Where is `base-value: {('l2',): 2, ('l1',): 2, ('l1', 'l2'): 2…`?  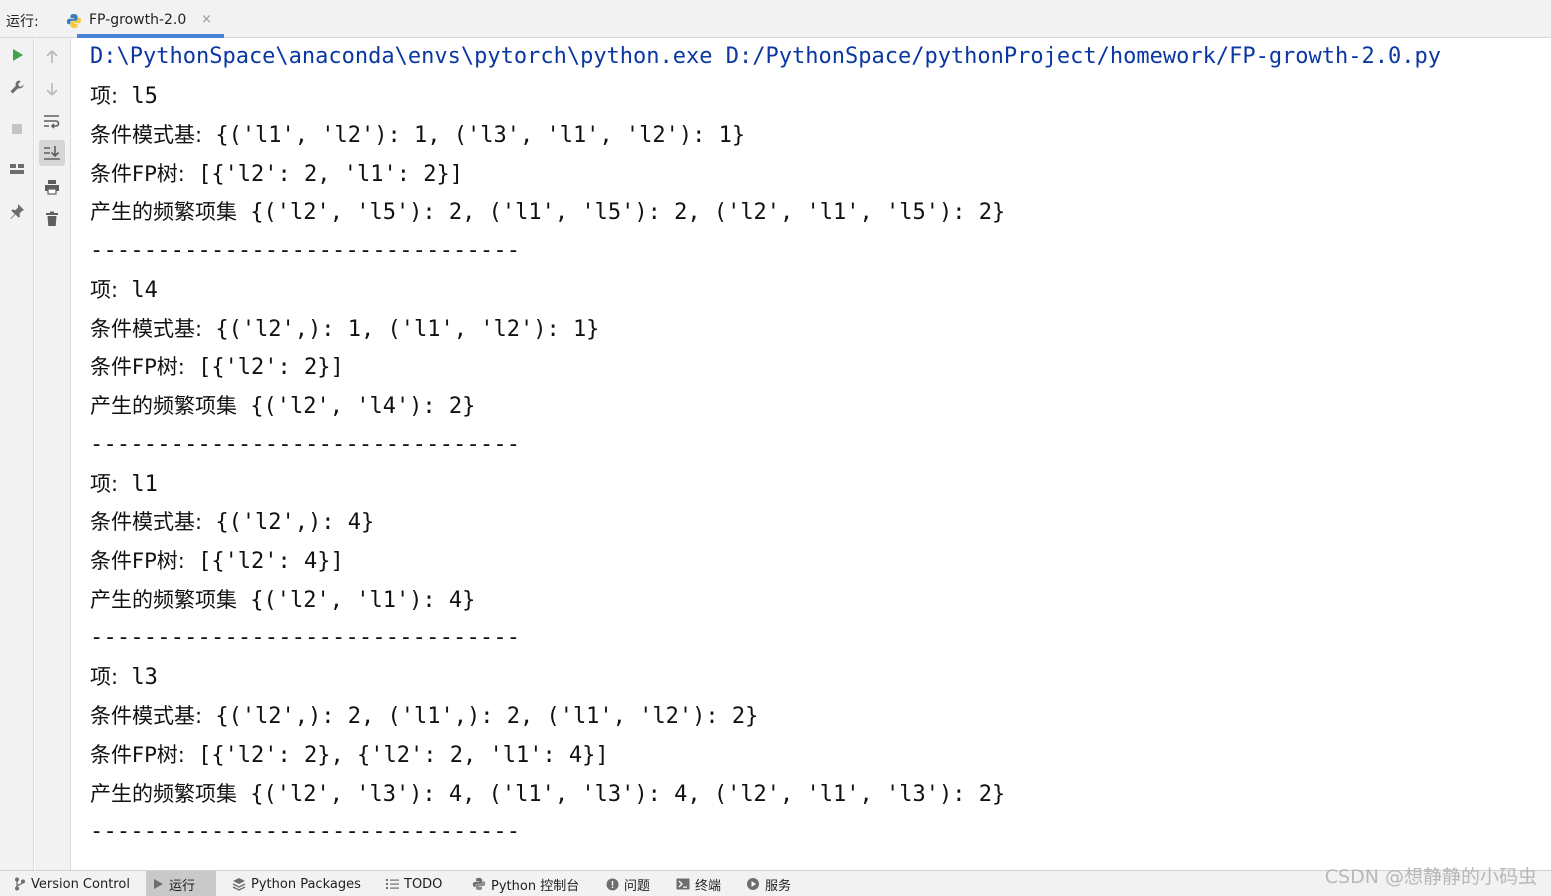
base-value: {('l2',): 2, ('l1',): 2, ('l1', 'l2'): 2… is located at coordinates (480, 716).